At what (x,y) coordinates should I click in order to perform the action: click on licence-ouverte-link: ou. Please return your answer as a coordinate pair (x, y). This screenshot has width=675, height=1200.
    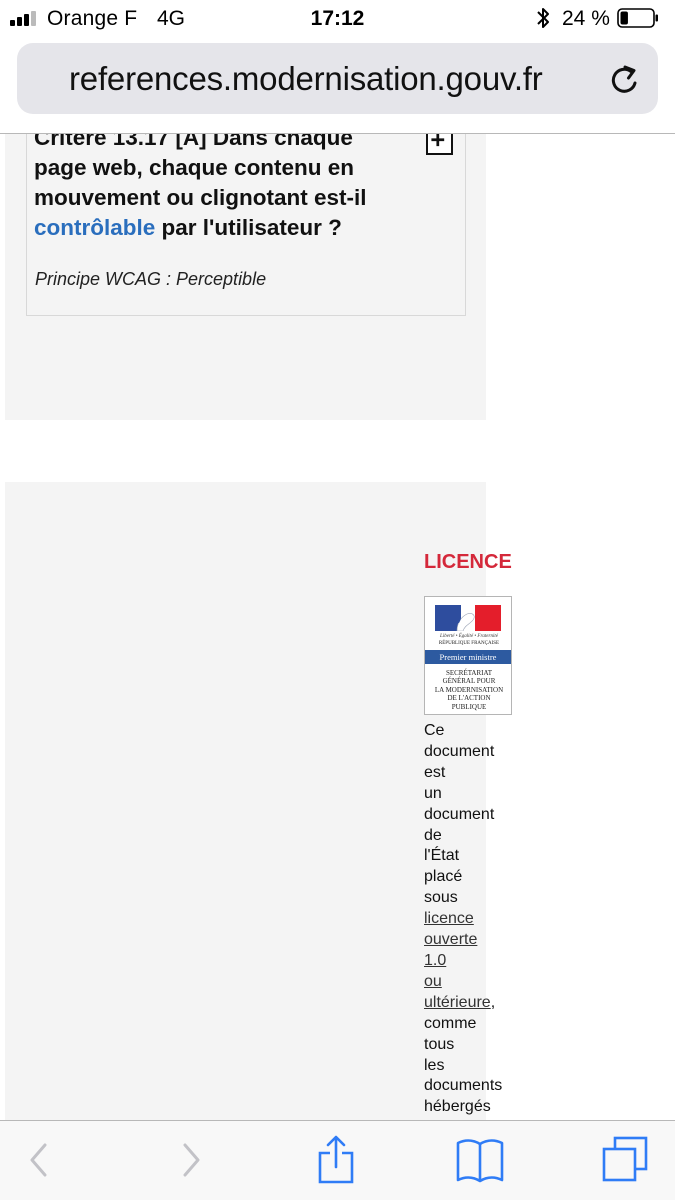
    Looking at the image, I should click on (433, 981).